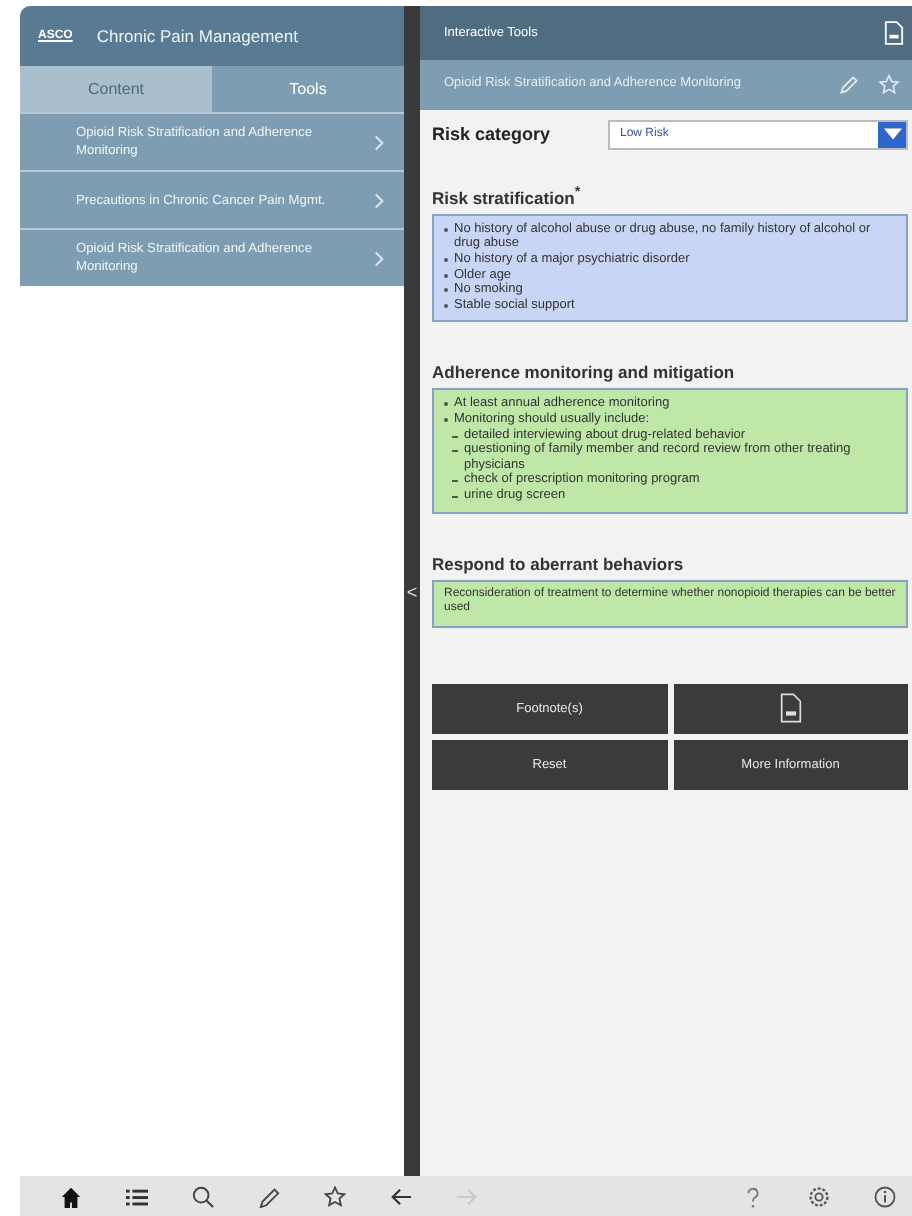  Describe the element at coordinates (507, 196) in the screenshot. I see `section-heading: Risk stratification$^{*}$` at that location.